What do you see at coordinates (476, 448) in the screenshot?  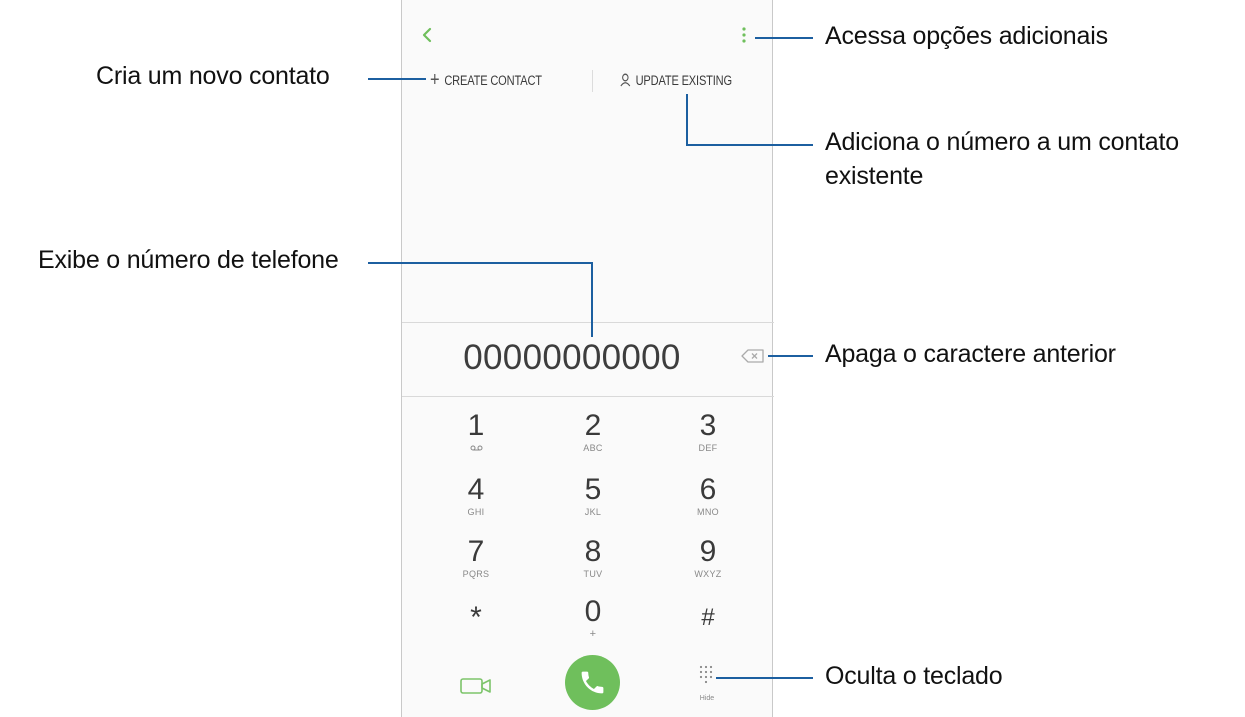 I see `voicemail-icon` at bounding box center [476, 448].